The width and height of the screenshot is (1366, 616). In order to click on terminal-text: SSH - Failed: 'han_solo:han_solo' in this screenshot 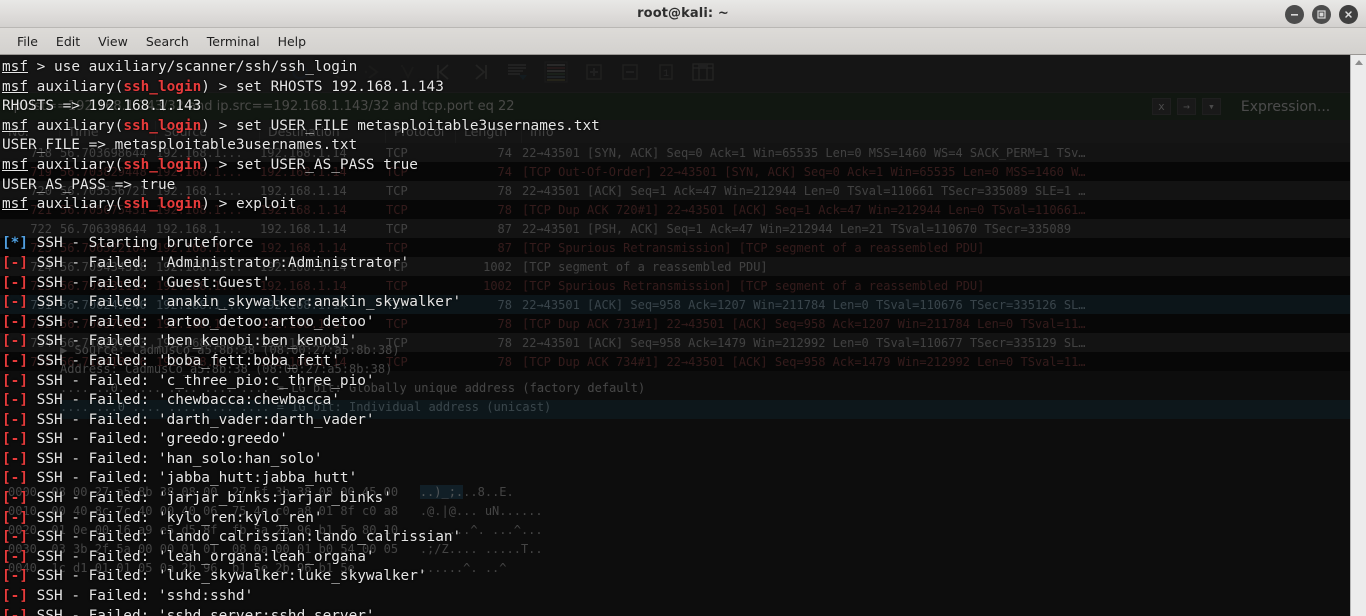, I will do `click(175, 458)`.